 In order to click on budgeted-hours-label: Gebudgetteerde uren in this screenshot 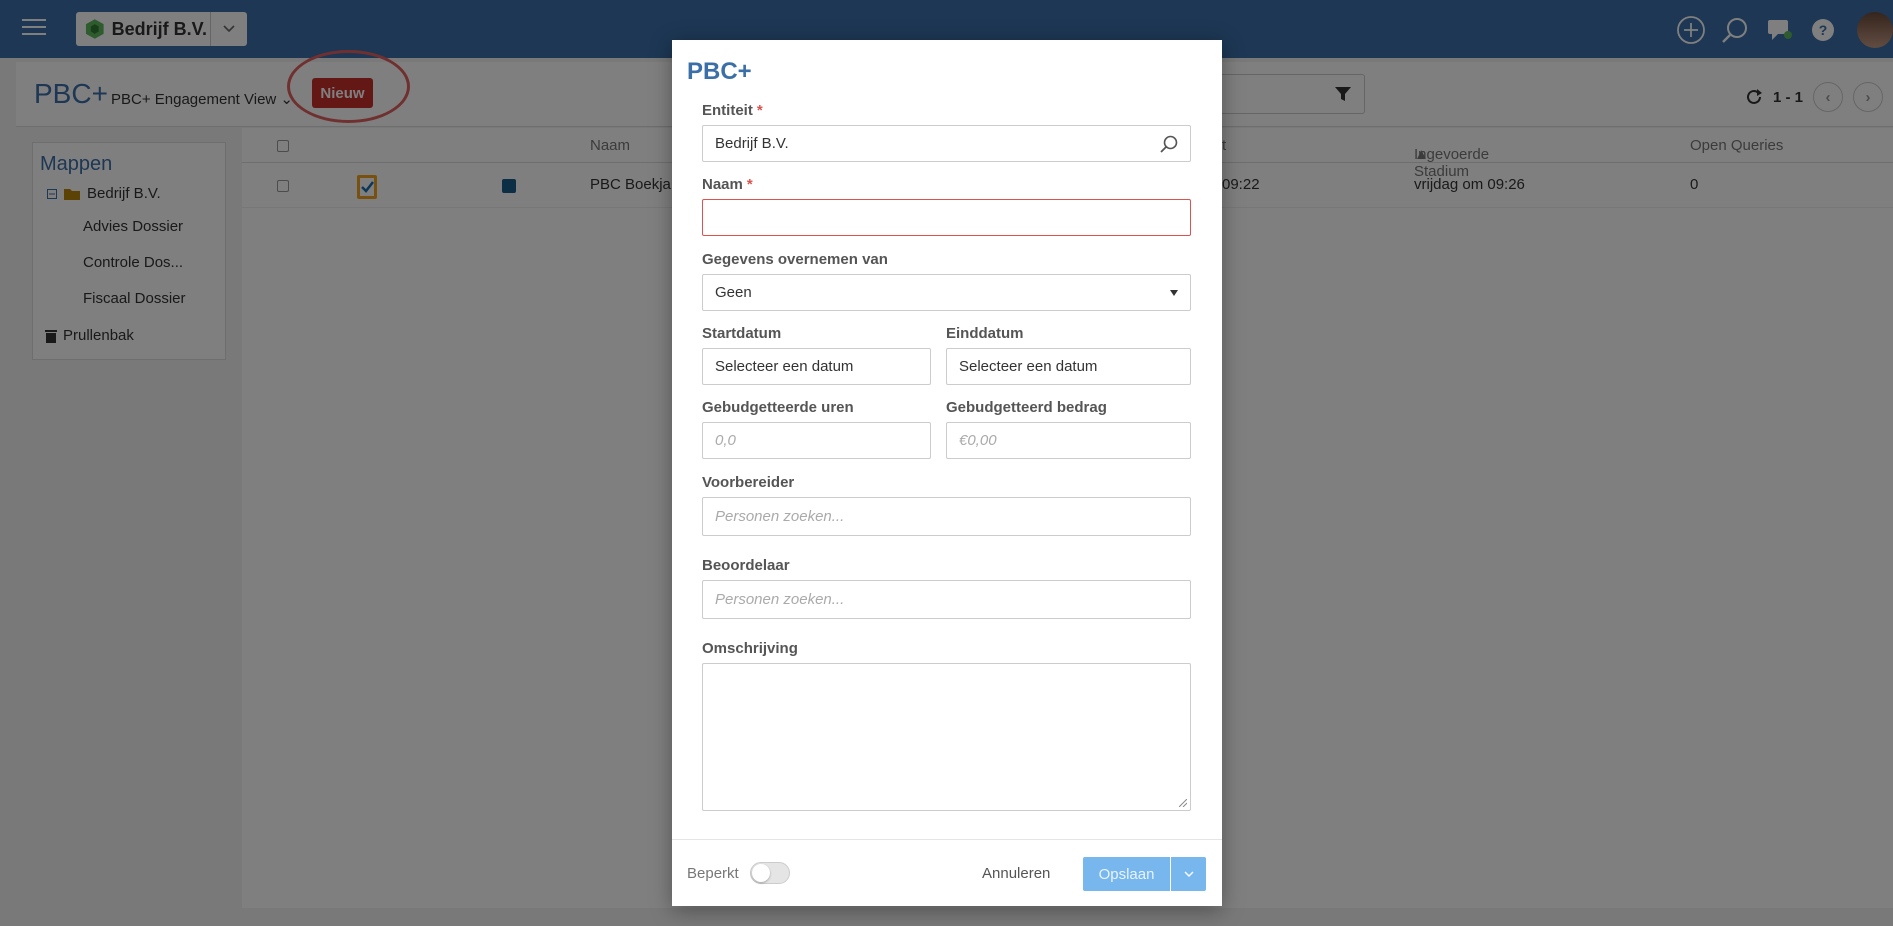, I will do `click(778, 407)`.